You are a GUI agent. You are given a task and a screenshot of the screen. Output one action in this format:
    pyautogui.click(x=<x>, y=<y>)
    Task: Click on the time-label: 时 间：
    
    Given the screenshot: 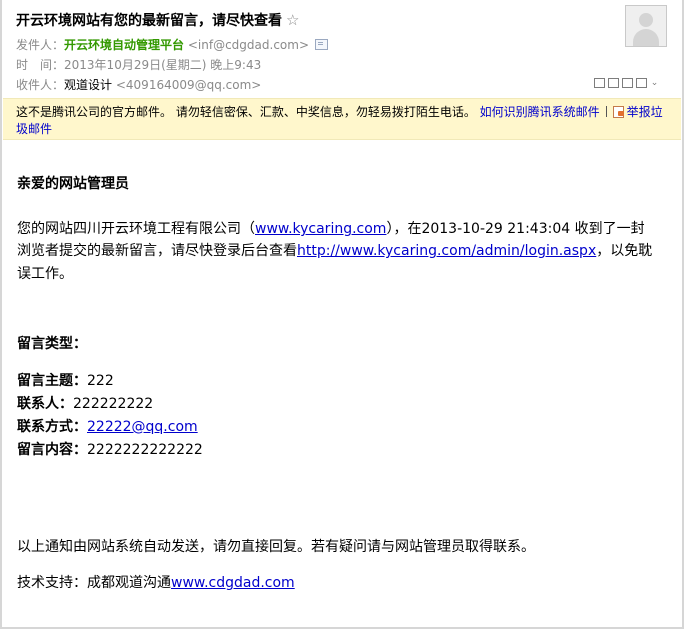 What is the action you would take?
    pyautogui.click(x=40, y=65)
    